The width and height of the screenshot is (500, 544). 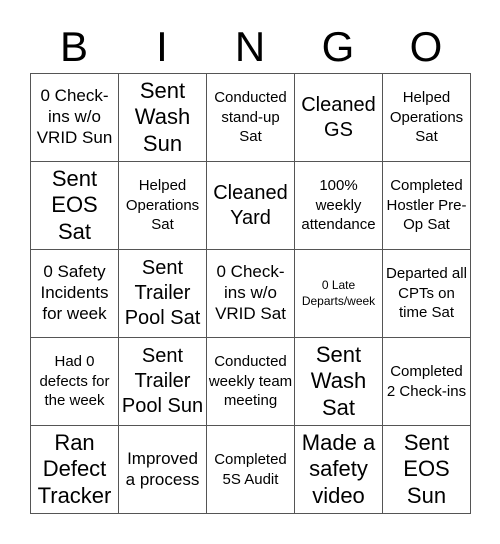 I want to click on bingo-cell: 0 Check-ins w/o VRID Sat, so click(x=251, y=294).